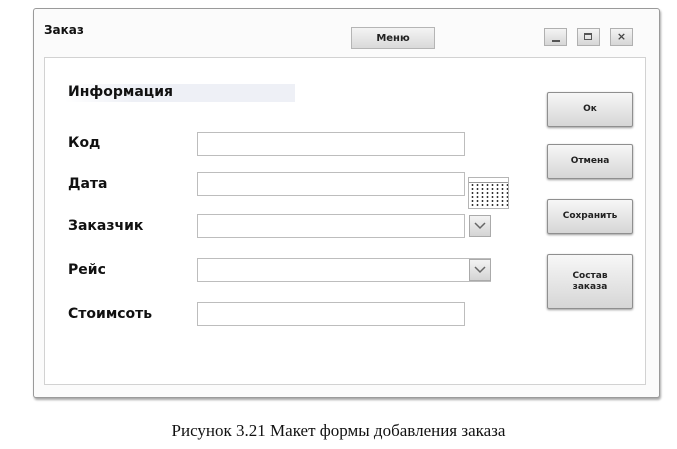  I want to click on close-button: ×, so click(621, 37).